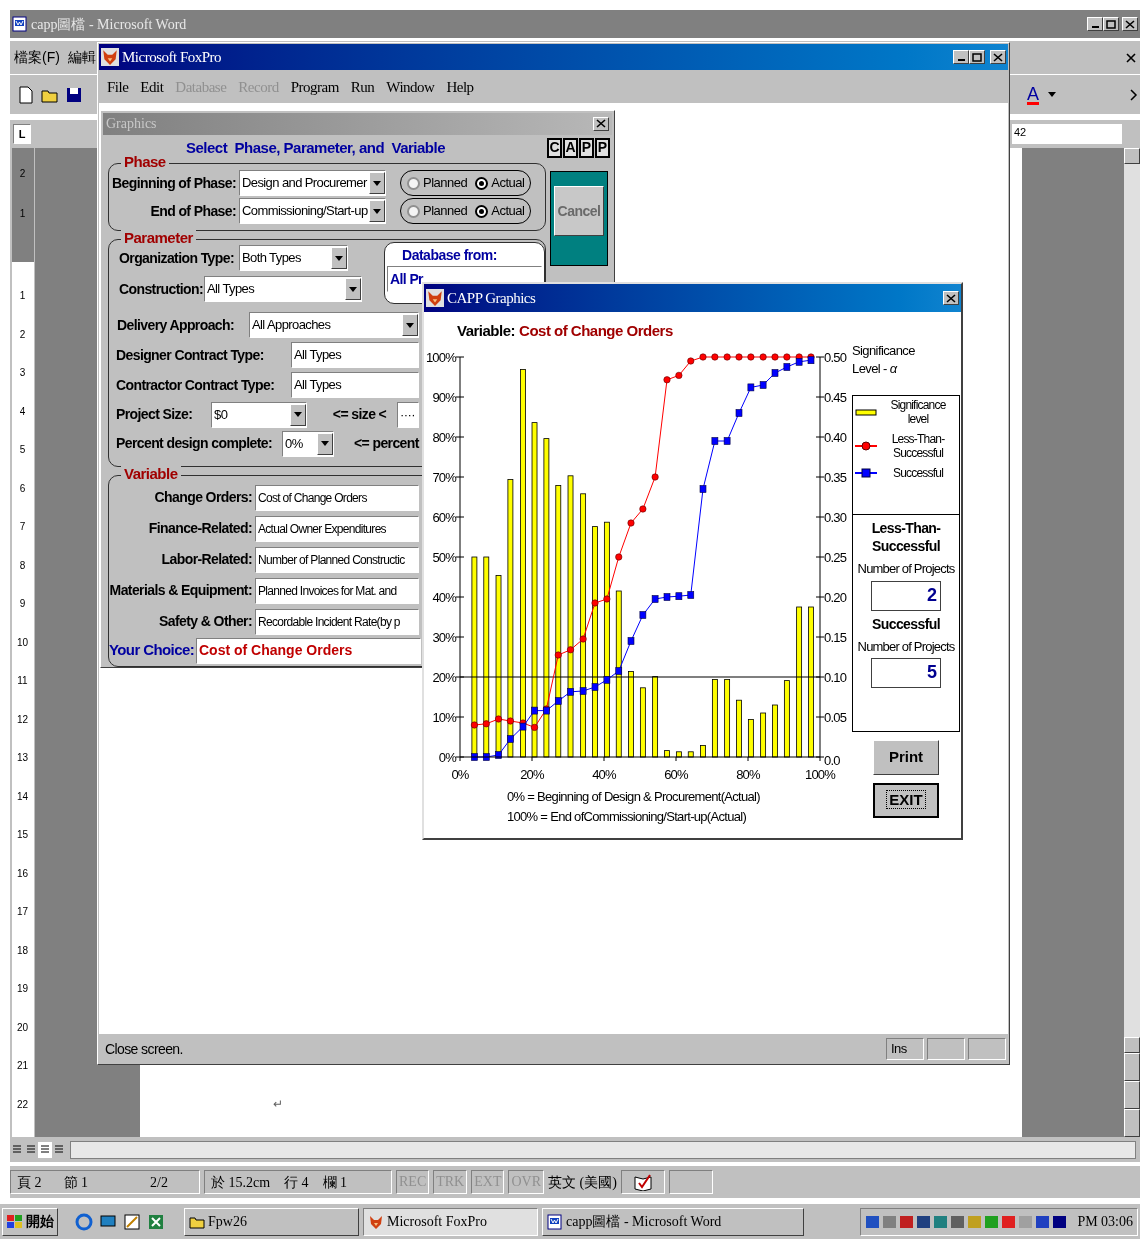 The image size is (1140, 1239). Describe the element at coordinates (193, 211) in the screenshot. I see `field-label: End of Phase:` at that location.